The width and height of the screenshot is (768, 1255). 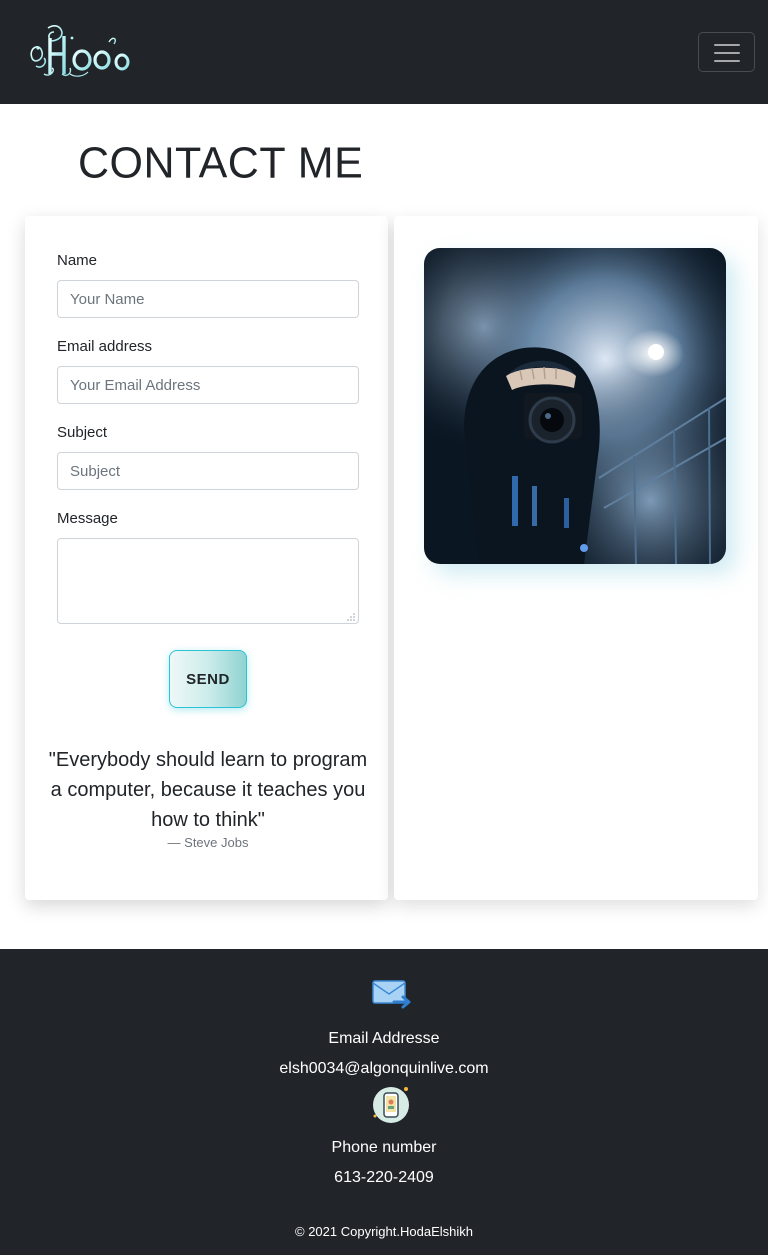 I want to click on message-textarea, so click(x=208, y=581).